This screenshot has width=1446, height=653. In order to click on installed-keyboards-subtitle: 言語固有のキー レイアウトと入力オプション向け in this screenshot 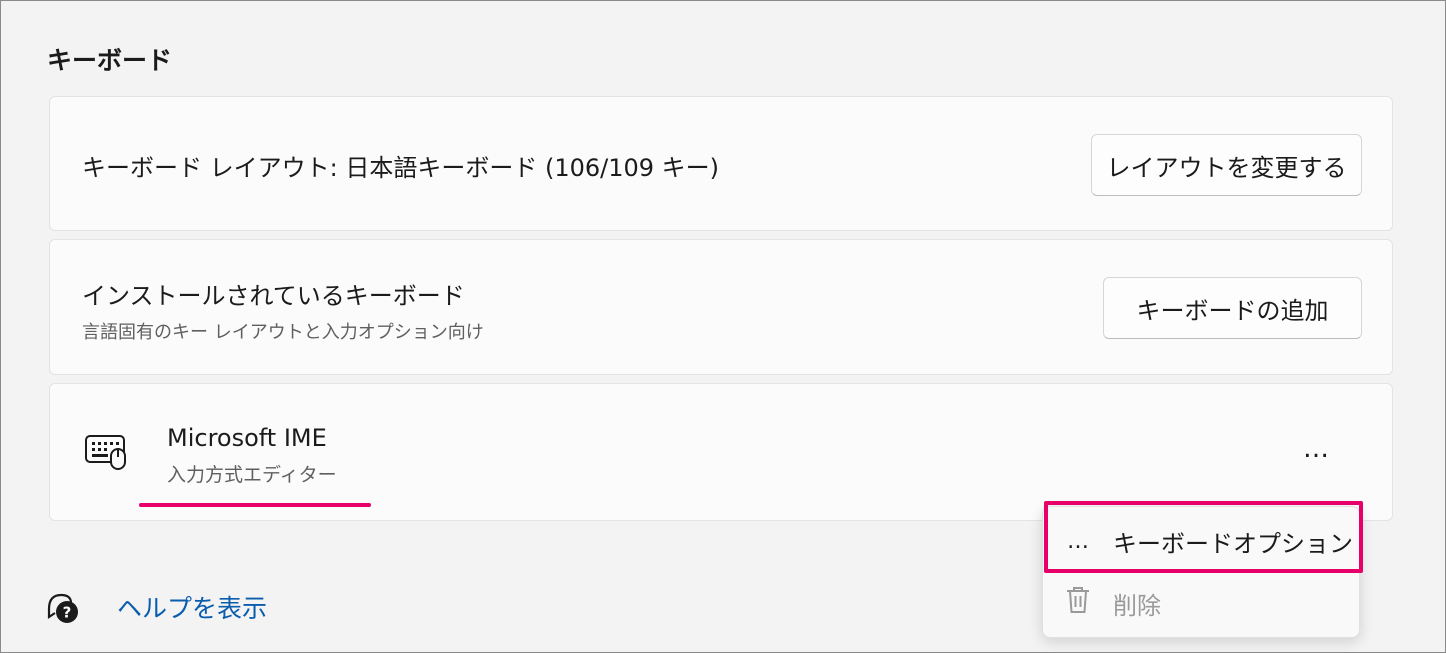, I will do `click(283, 332)`.